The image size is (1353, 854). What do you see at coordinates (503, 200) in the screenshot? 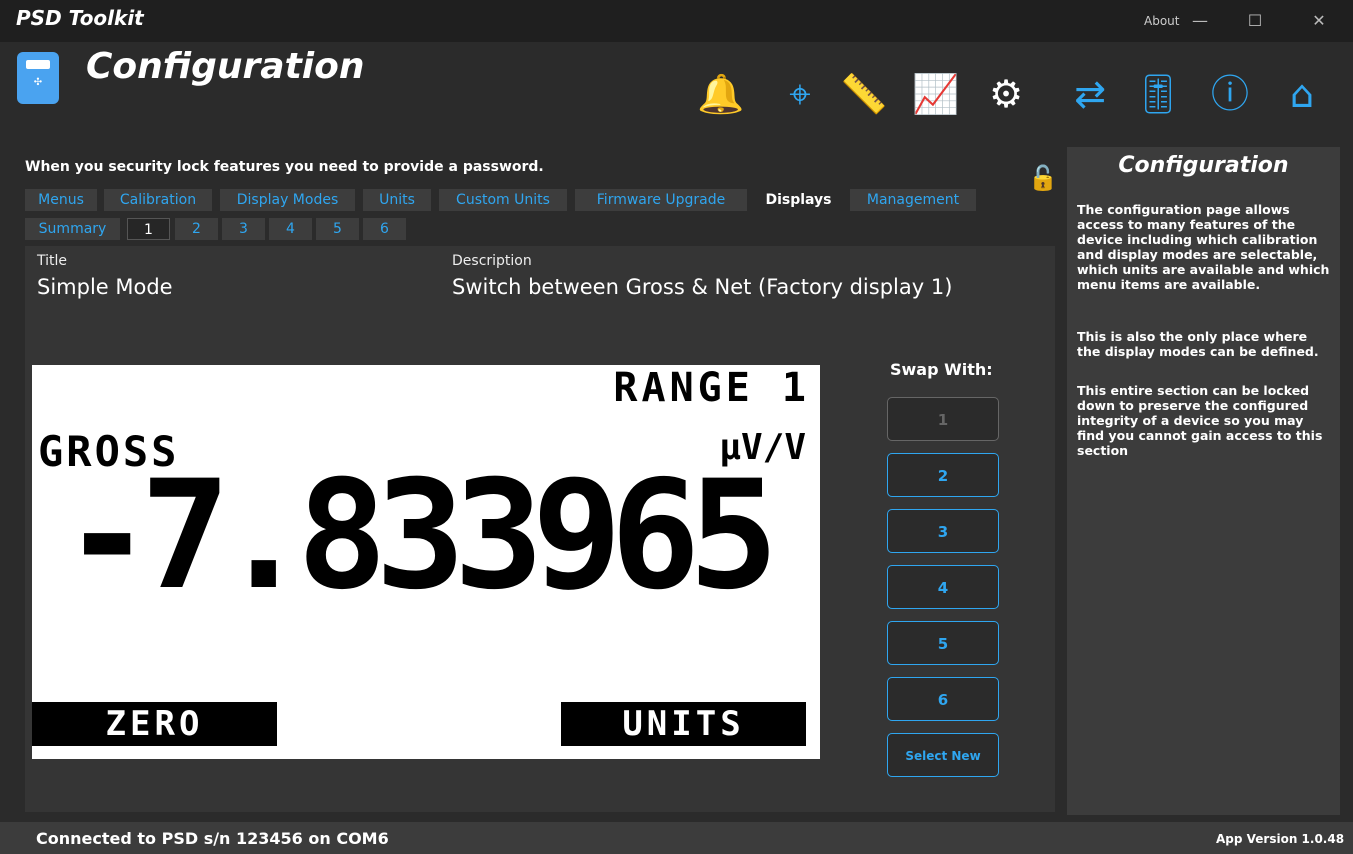
I see `tab-custom-units: Custom Units` at bounding box center [503, 200].